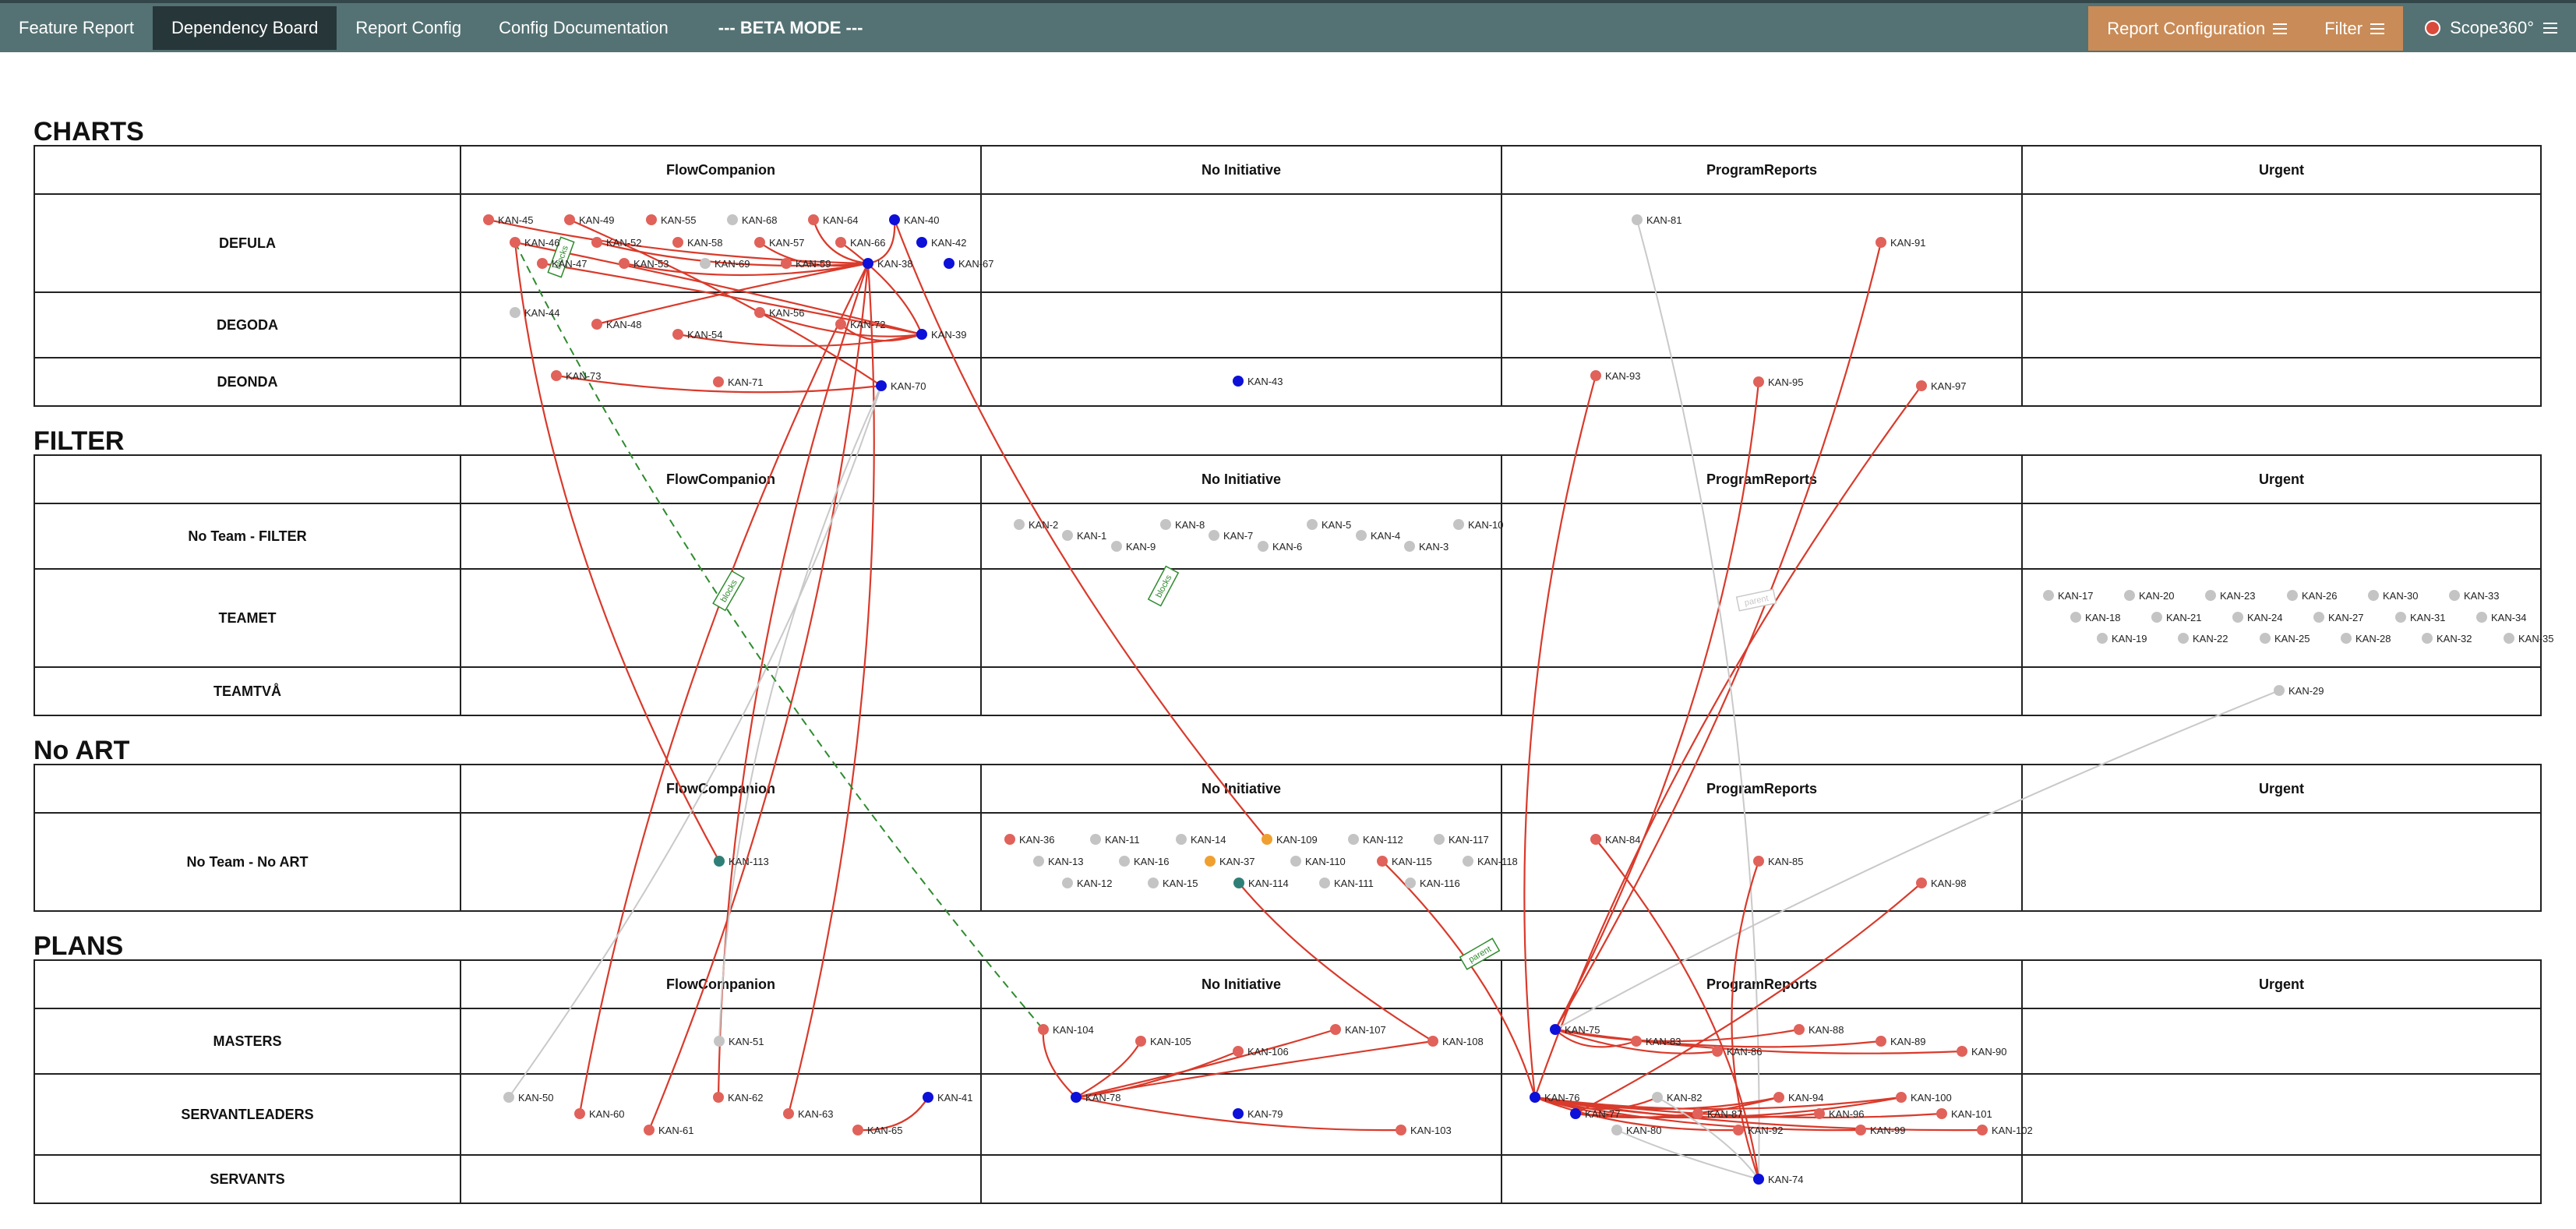 The width and height of the screenshot is (2576, 1229). Describe the element at coordinates (79, 441) in the screenshot. I see `section-title-filter: FILTER` at that location.